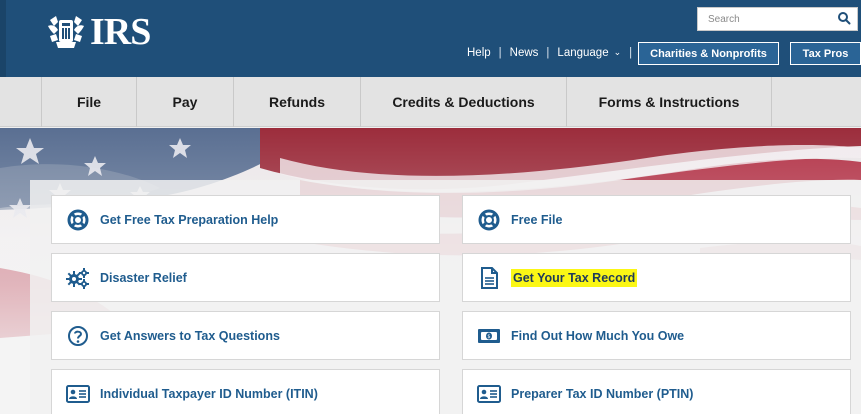  I want to click on help-link: Help, so click(479, 53).